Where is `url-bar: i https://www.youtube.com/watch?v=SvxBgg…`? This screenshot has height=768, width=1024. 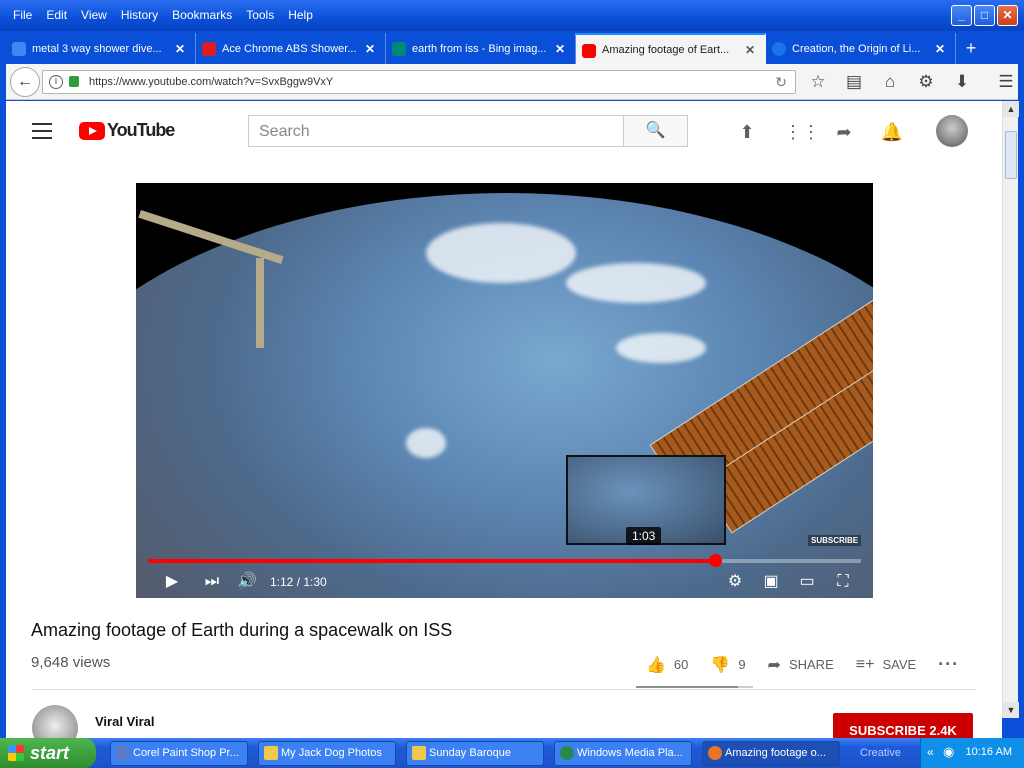 url-bar: i https://www.youtube.com/watch?v=SvxBgg… is located at coordinates (419, 82).